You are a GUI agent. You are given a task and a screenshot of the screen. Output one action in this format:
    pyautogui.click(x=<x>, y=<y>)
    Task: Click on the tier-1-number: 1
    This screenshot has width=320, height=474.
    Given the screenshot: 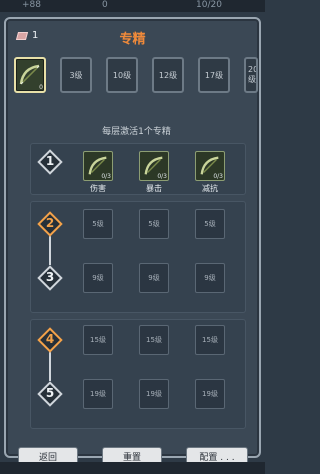 What is the action you would take?
    pyautogui.click(x=50, y=161)
    